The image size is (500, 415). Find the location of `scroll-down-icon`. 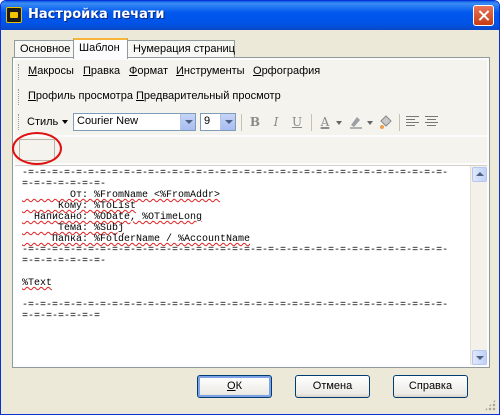

scroll-down-icon is located at coordinates (479, 357).